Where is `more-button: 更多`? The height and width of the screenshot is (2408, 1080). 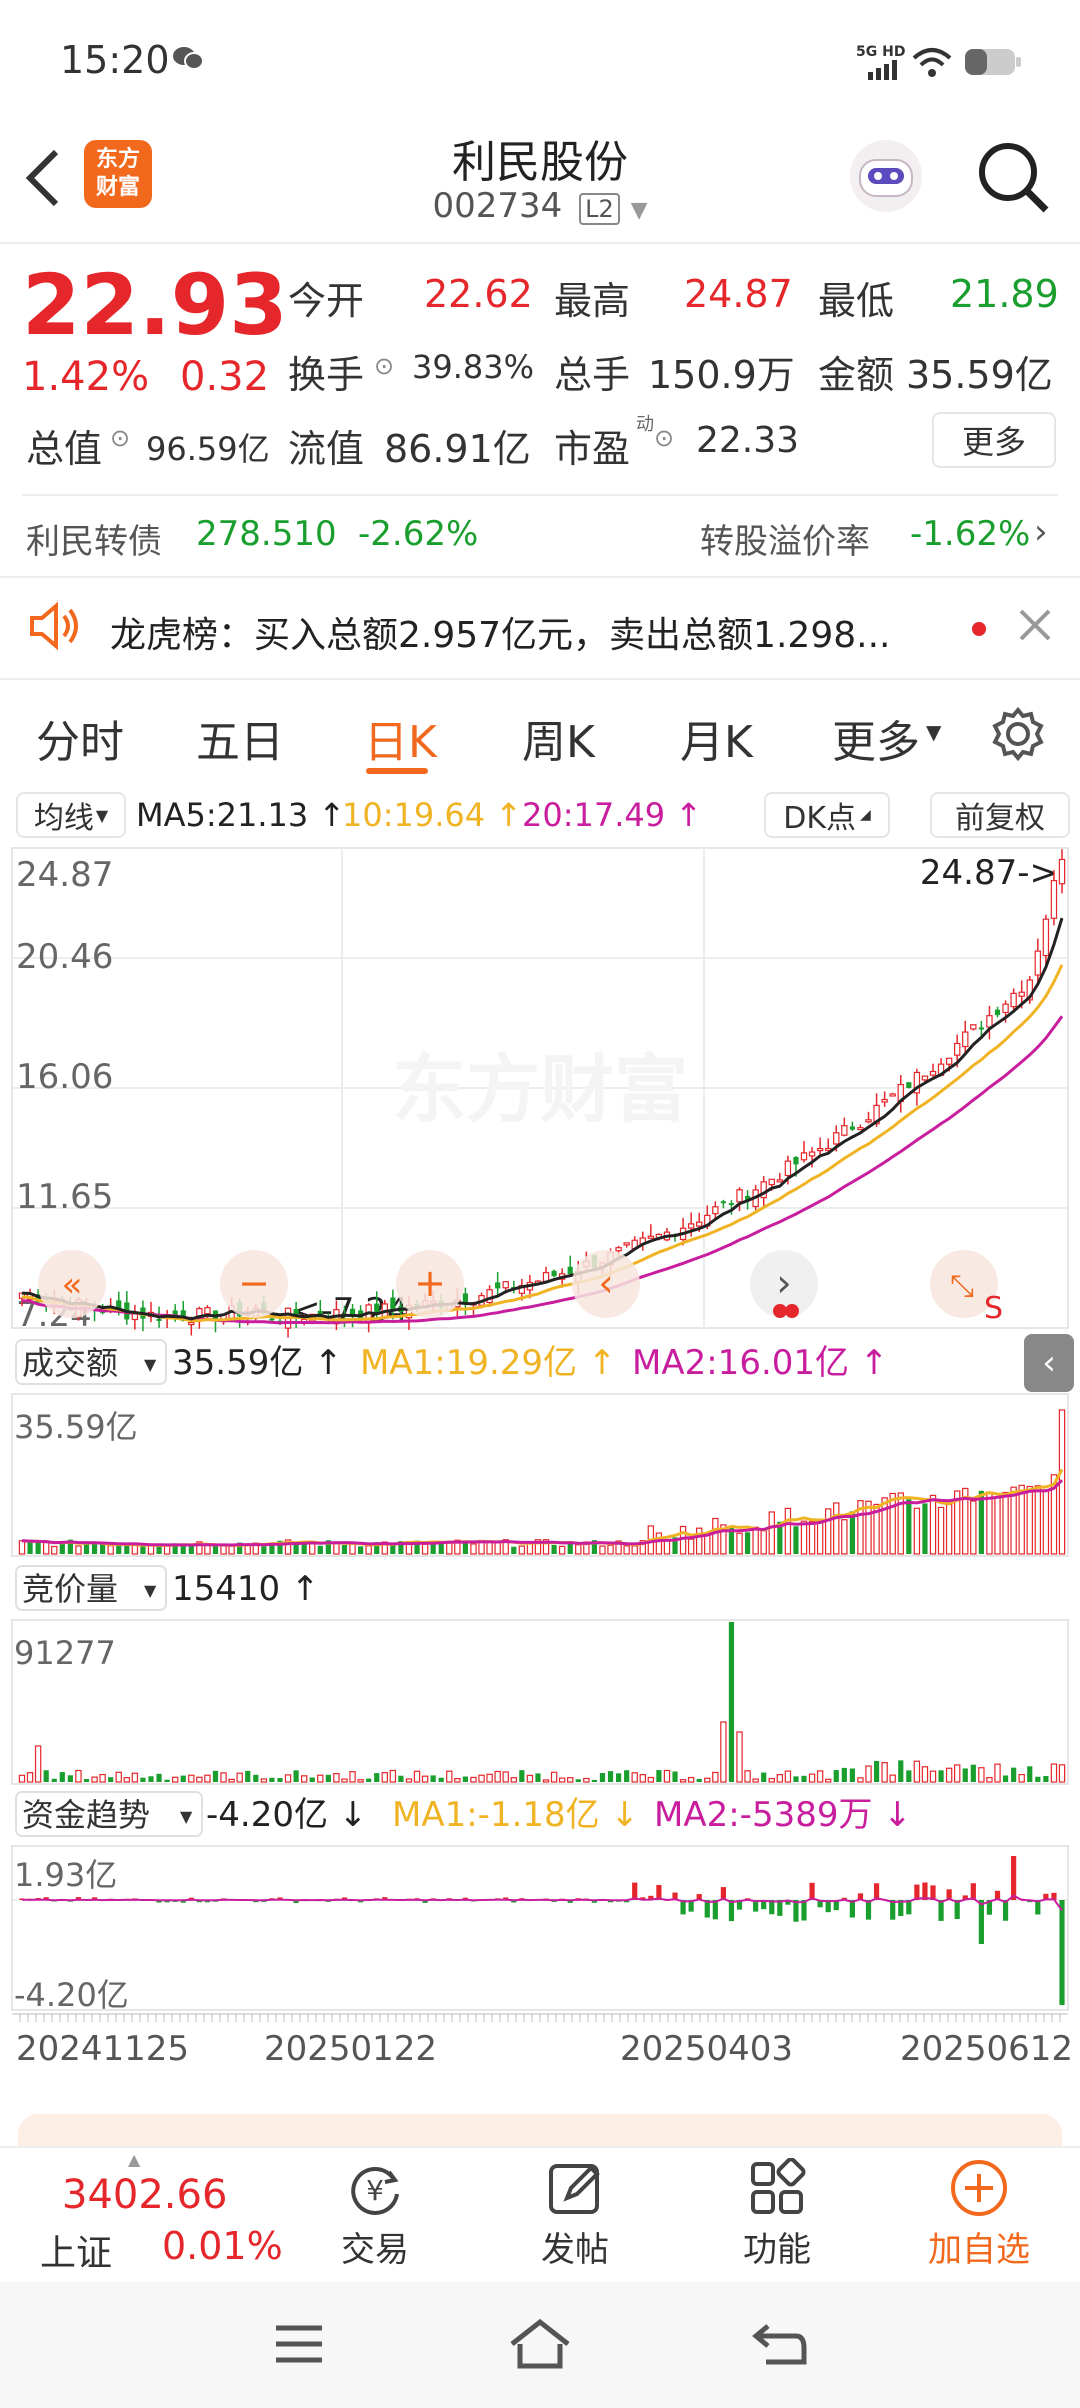 more-button: 更多 is located at coordinates (994, 440).